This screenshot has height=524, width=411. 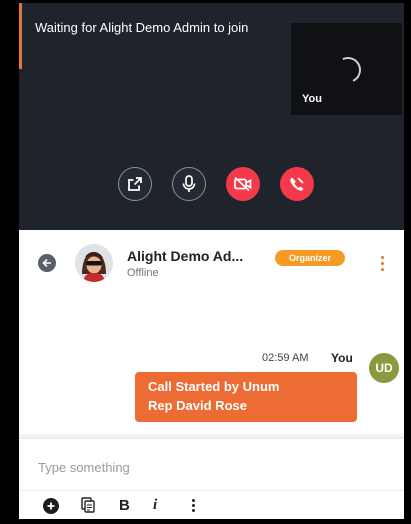 I want to click on message-text-line: Rep David Rose, so click(x=197, y=405).